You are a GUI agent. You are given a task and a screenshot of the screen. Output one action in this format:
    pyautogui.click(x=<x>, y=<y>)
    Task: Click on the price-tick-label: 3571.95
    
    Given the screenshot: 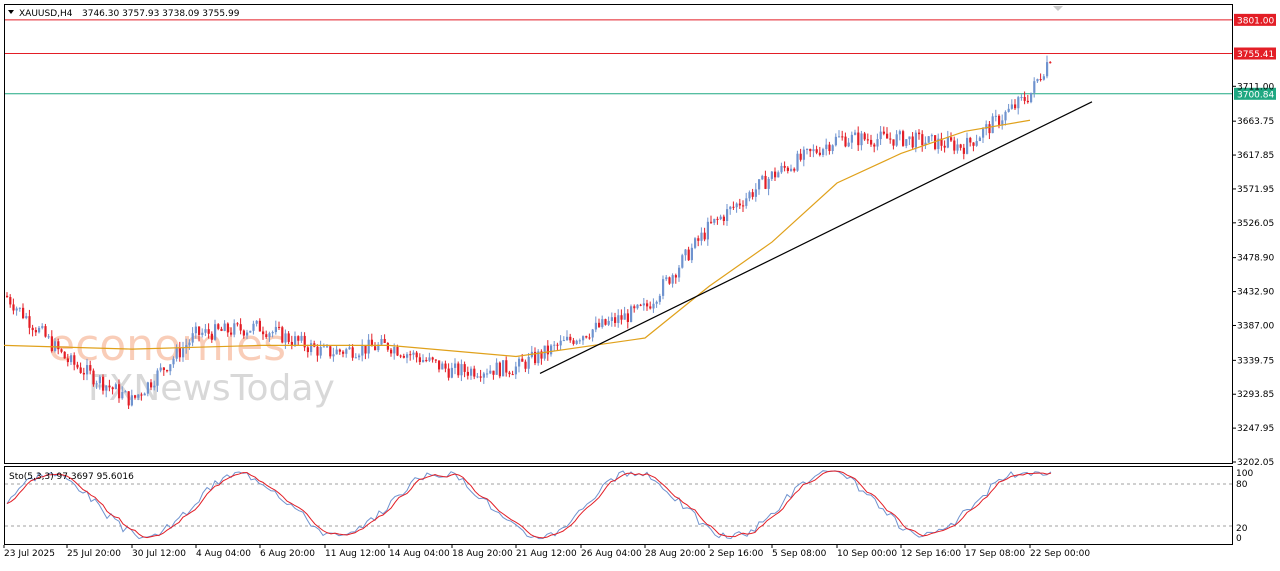 What is the action you would take?
    pyautogui.click(x=1255, y=190)
    